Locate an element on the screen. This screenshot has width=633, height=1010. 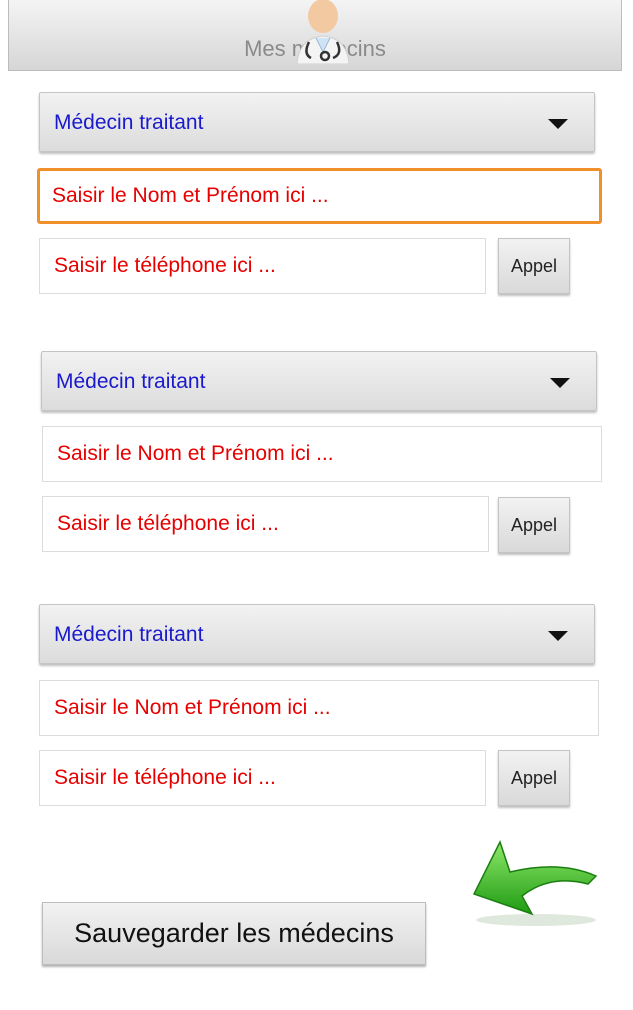
doctor-role-value-2: Médecin traitant is located at coordinates (131, 381).